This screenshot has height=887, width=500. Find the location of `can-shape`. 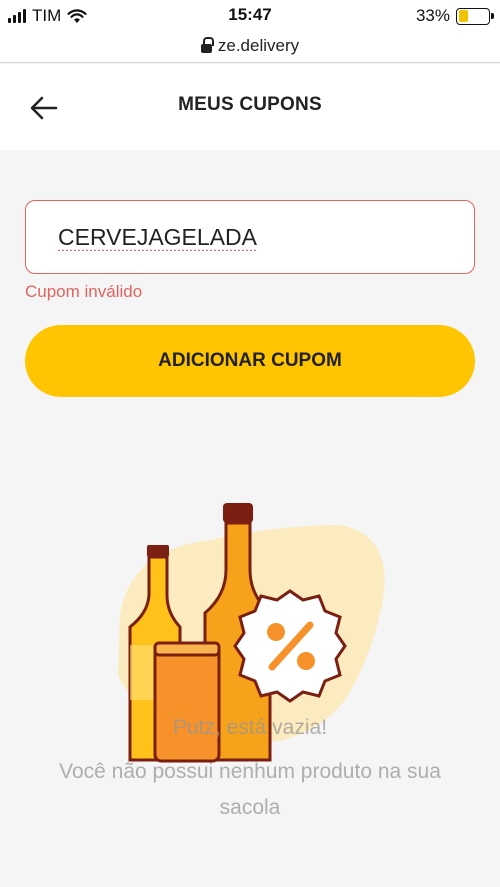

can-shape is located at coordinates (187, 702).